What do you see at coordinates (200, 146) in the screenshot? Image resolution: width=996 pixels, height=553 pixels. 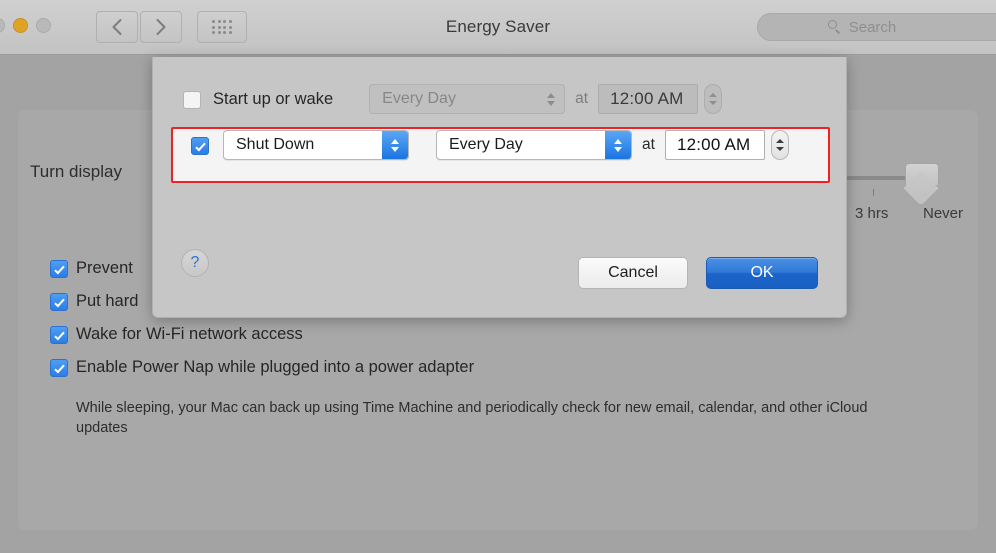 I see `checkbox-shutdown-schedule` at bounding box center [200, 146].